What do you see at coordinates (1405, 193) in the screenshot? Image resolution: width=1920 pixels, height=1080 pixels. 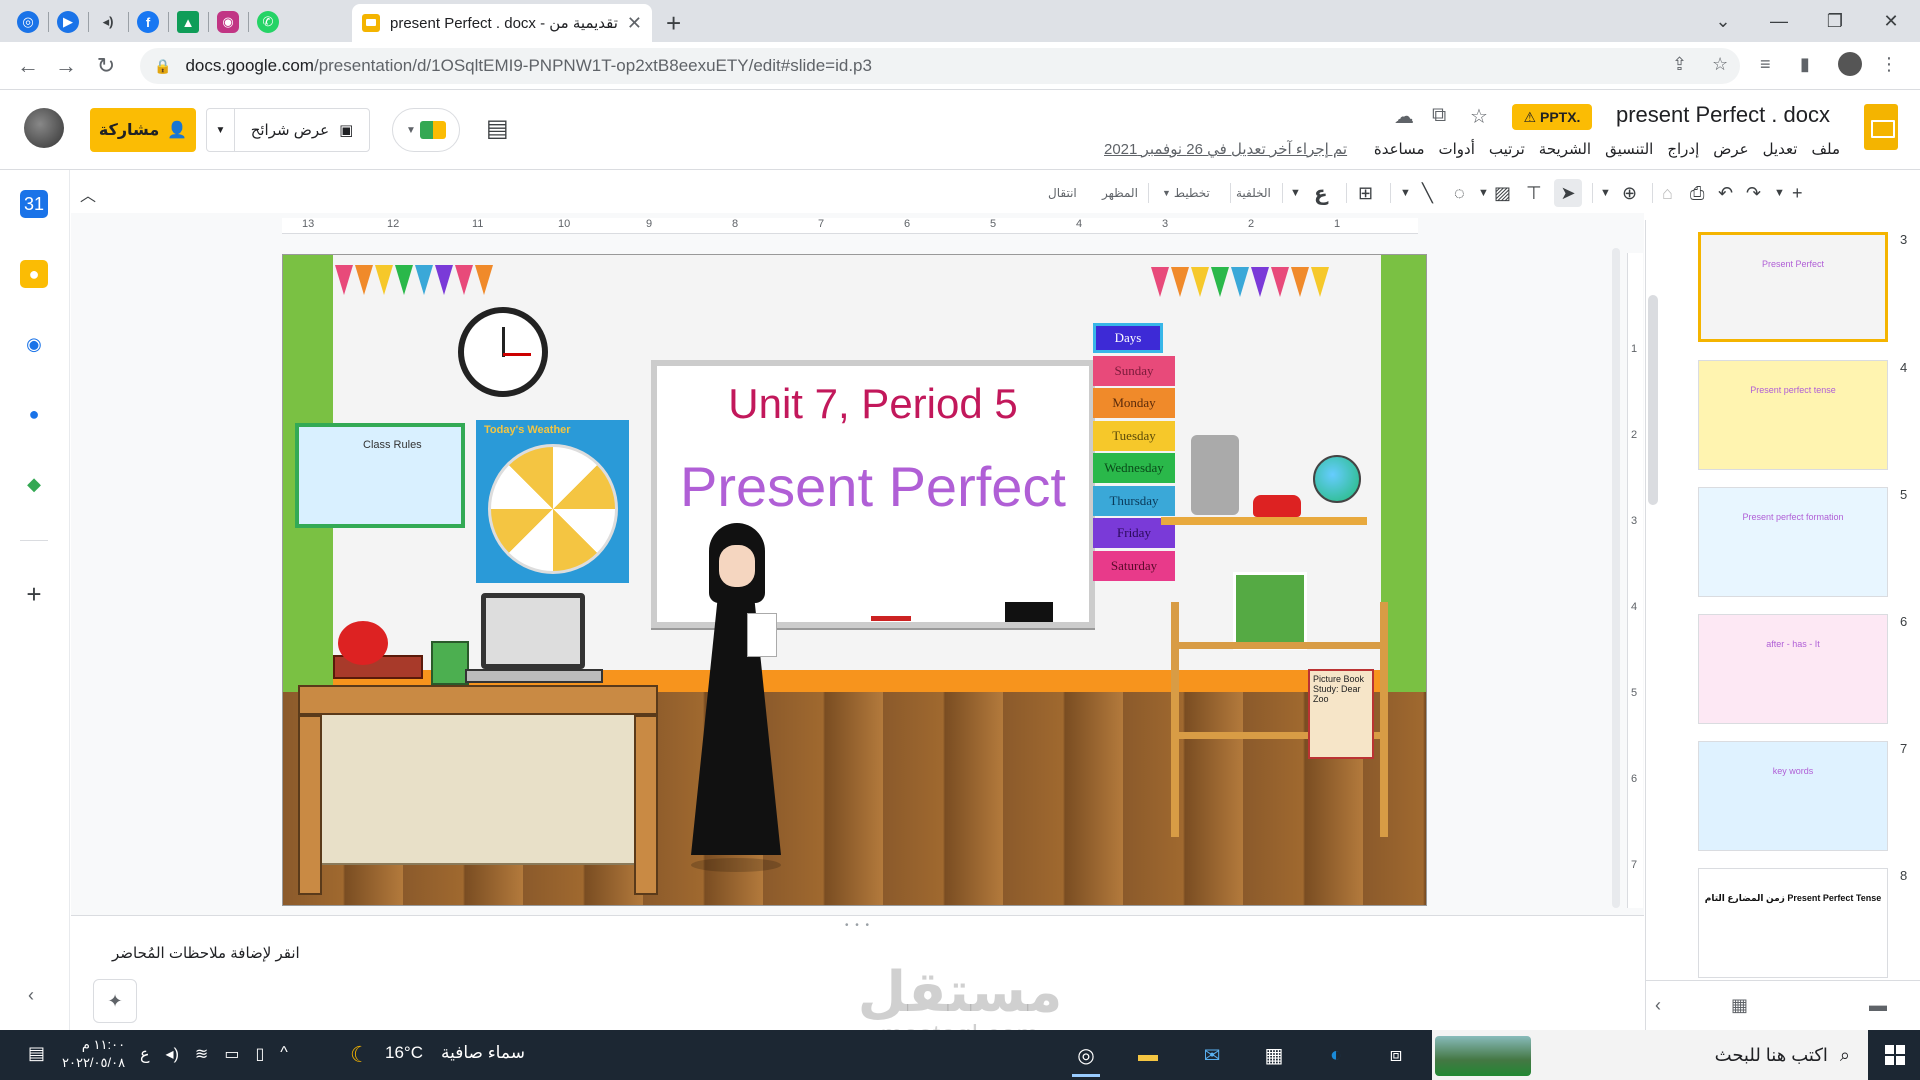 I see `line-dropdown-icon: ▼` at bounding box center [1405, 193].